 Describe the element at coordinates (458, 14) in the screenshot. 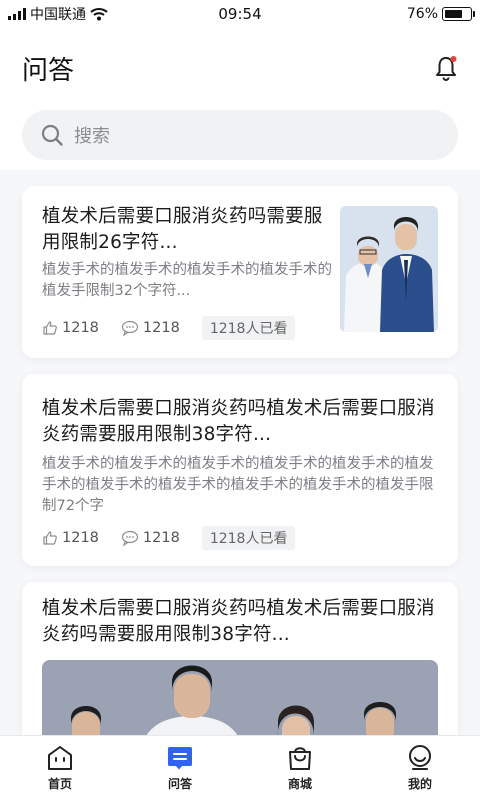

I see `battery-icon` at that location.